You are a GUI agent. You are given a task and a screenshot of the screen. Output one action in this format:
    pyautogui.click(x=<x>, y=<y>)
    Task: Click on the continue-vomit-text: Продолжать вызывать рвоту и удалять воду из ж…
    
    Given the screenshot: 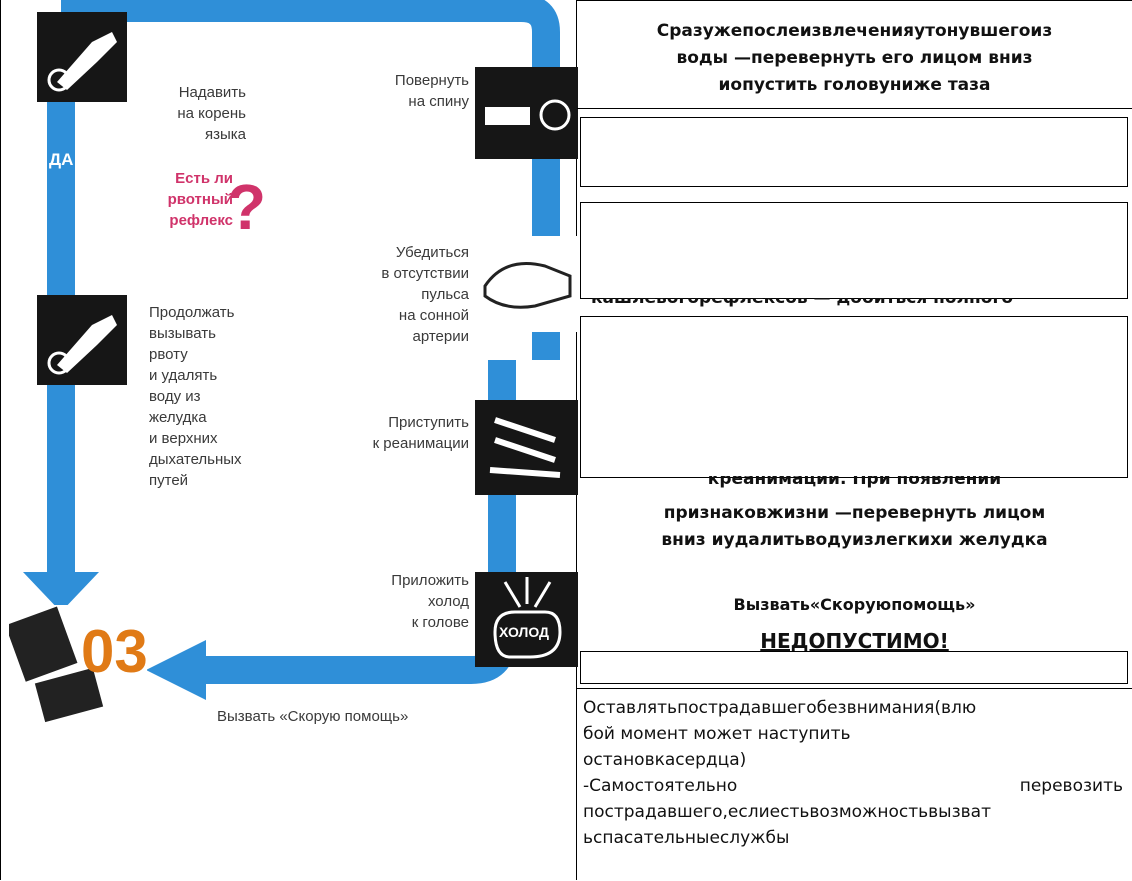 What is the action you would take?
    pyautogui.click(x=195, y=396)
    